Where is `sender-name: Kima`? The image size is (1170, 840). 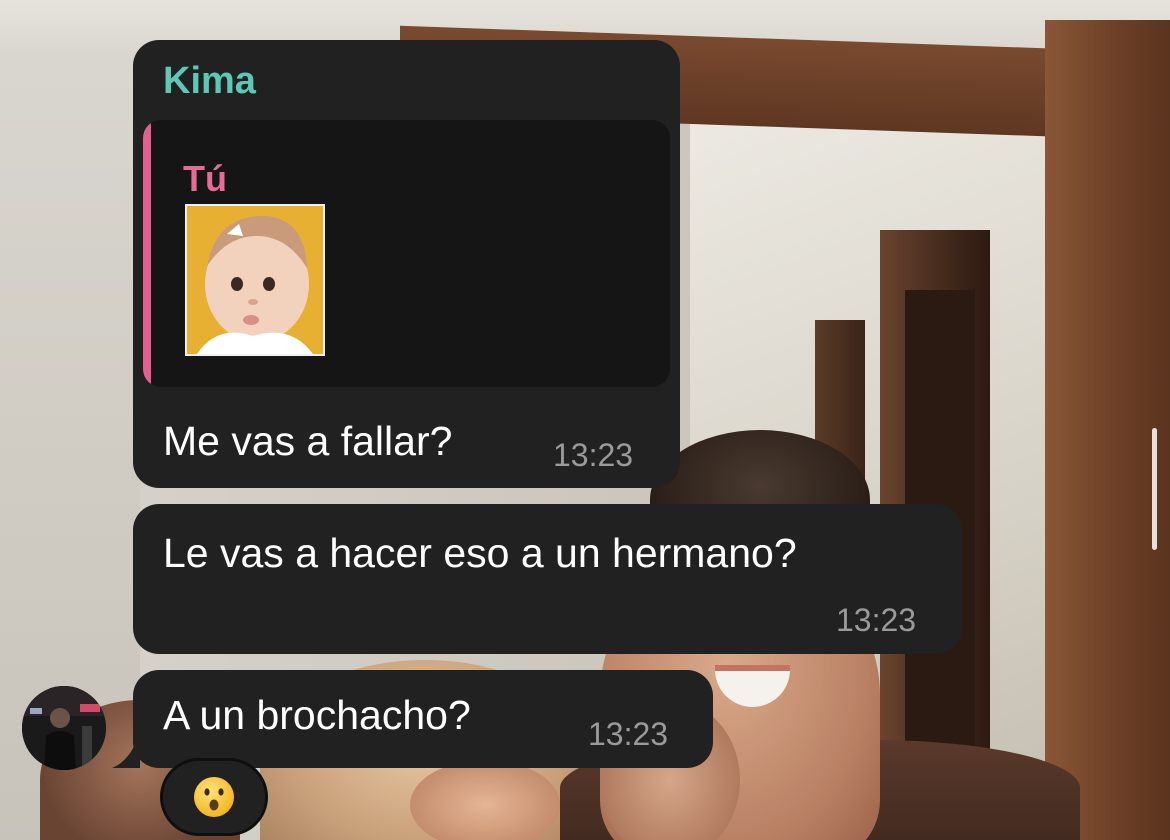
sender-name: Kima is located at coordinates (209, 81).